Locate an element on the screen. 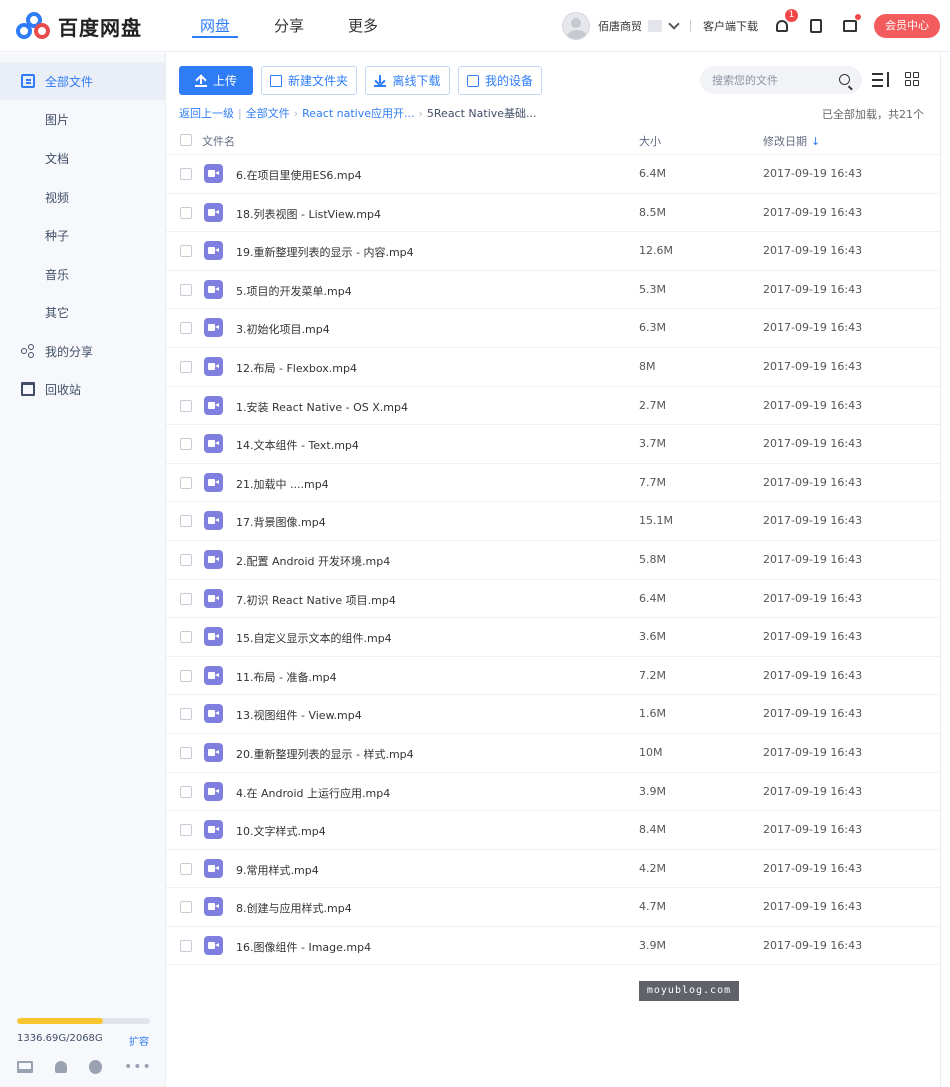 This screenshot has height=1087, width=950. new-folder-button: 新建文件夹 is located at coordinates (309, 80).